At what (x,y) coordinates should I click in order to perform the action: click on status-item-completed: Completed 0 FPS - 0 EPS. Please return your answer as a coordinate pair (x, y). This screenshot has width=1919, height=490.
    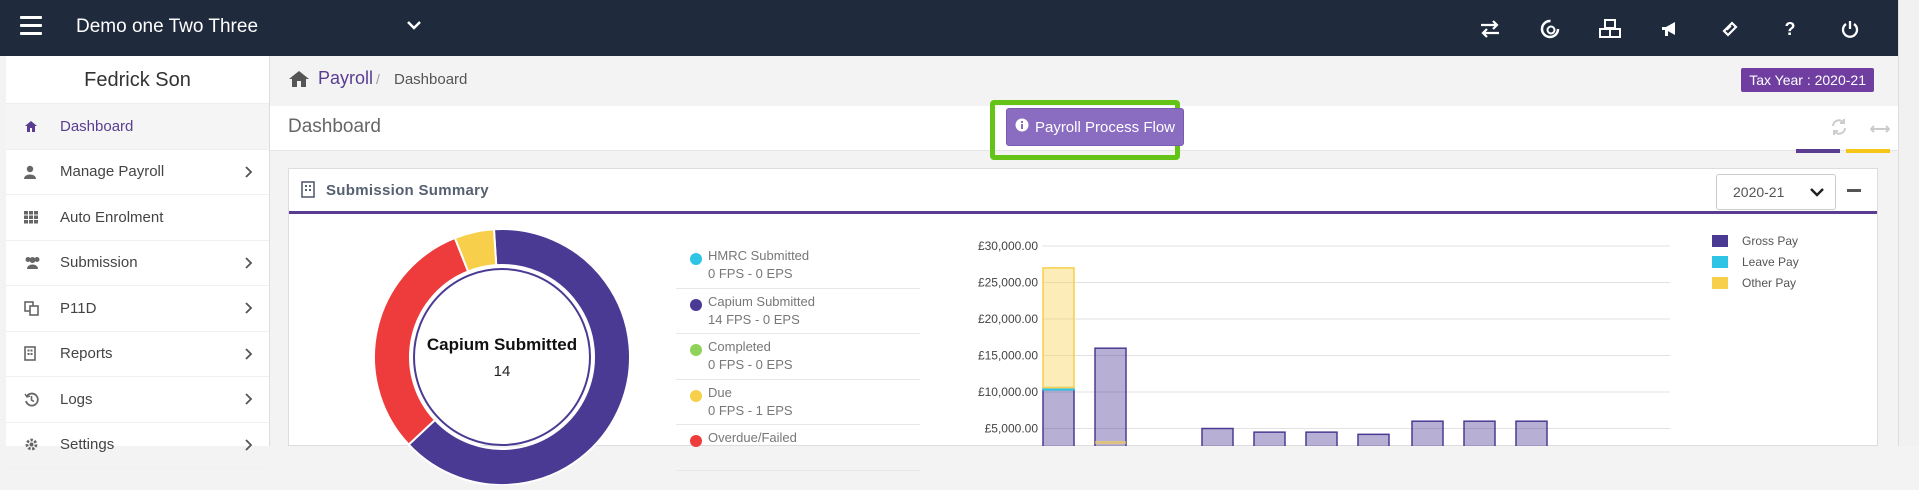
    Looking at the image, I should click on (798, 357).